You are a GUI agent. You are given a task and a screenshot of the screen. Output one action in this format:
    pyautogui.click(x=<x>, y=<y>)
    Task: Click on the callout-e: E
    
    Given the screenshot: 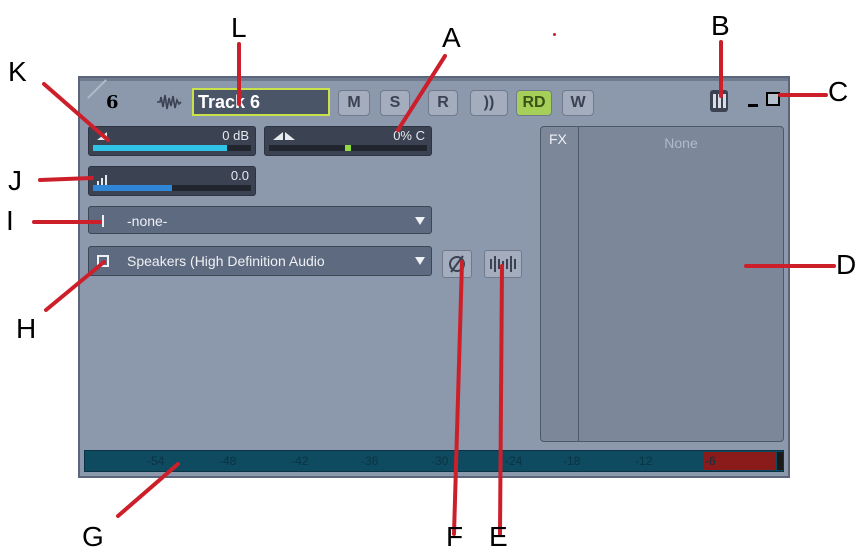 What is the action you would take?
    pyautogui.click(x=498, y=536)
    